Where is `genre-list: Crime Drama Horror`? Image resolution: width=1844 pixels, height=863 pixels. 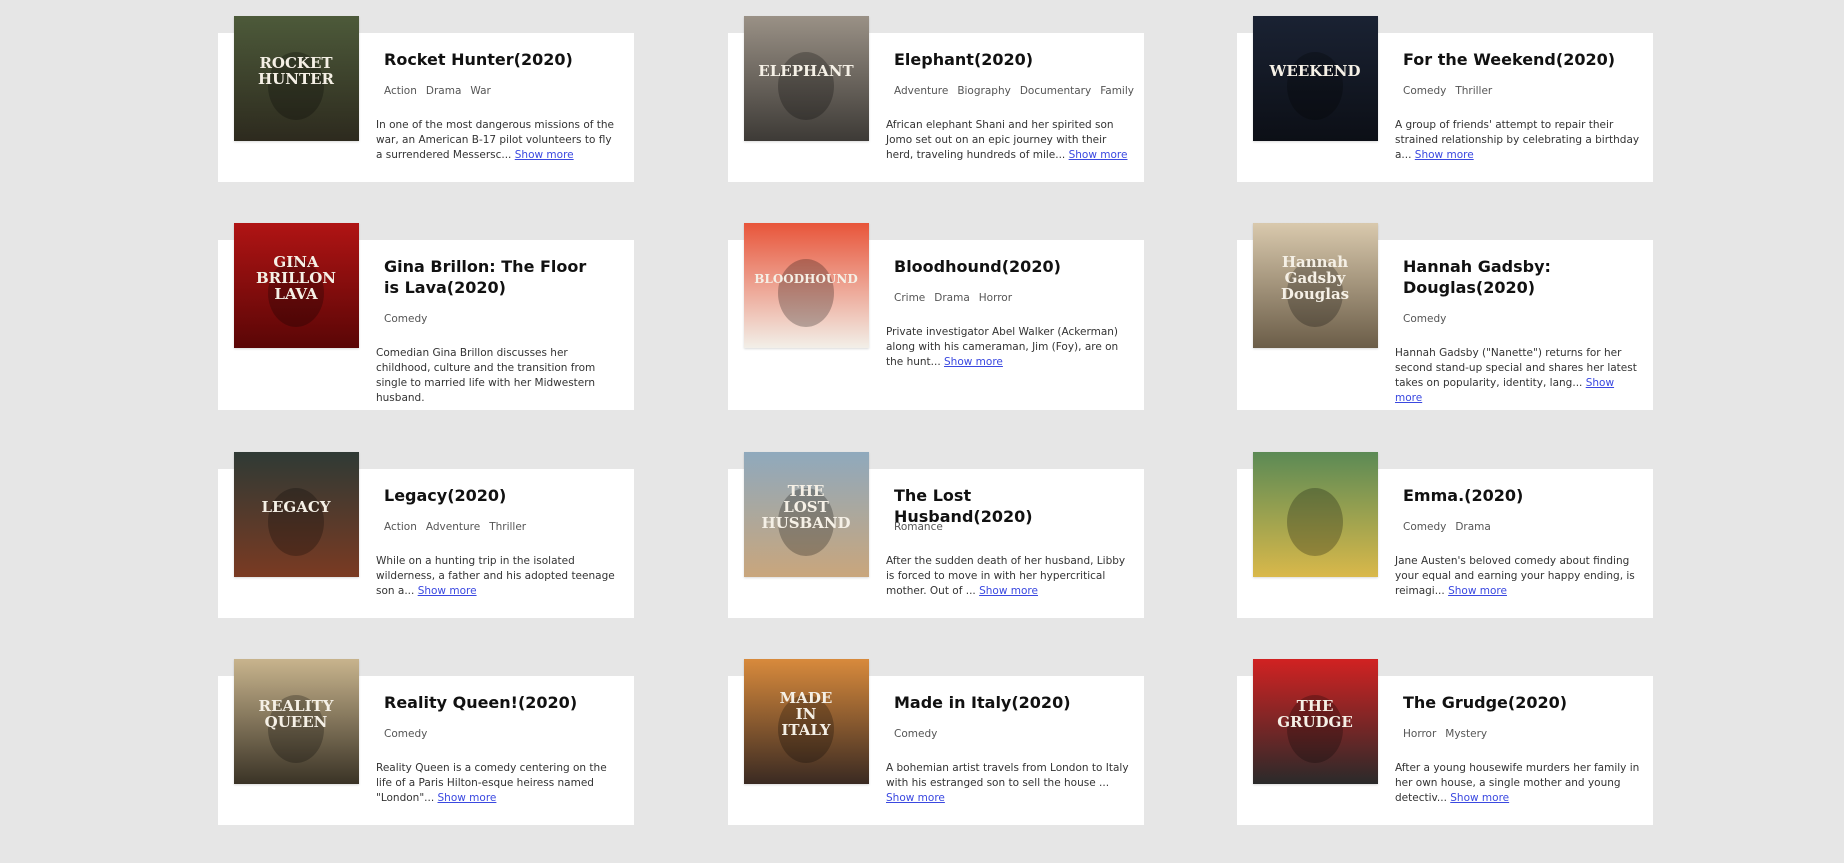
genre-list: Crime Drama Horror is located at coordinates (957, 298).